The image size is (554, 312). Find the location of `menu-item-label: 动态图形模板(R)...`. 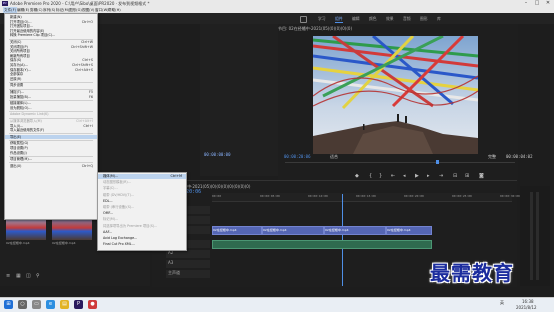

menu-item-label: 动态图形模板(R)... is located at coordinates (117, 182).